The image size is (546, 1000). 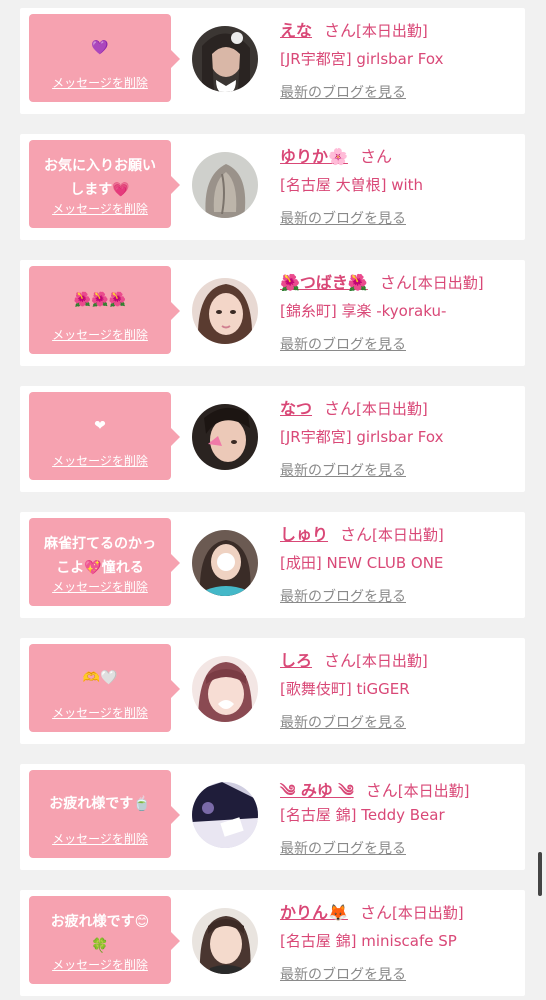 I want to click on name-line: ゆりか🌸 さん, so click(x=336, y=155).